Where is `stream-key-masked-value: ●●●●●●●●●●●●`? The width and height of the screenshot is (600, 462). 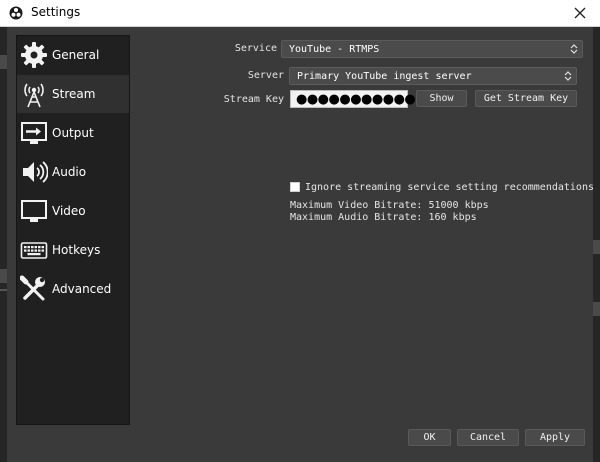 stream-key-masked-value: ●●●●●●●●●●●● is located at coordinates (361, 99).